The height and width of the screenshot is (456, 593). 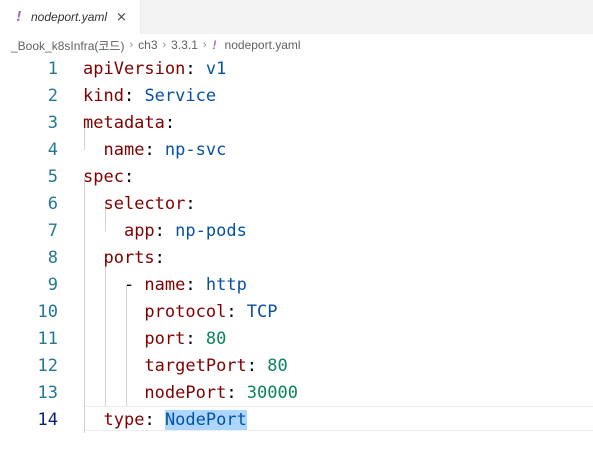 I want to click on breadcrumb-folder-3-3-1: 3.3.1, so click(x=184, y=45).